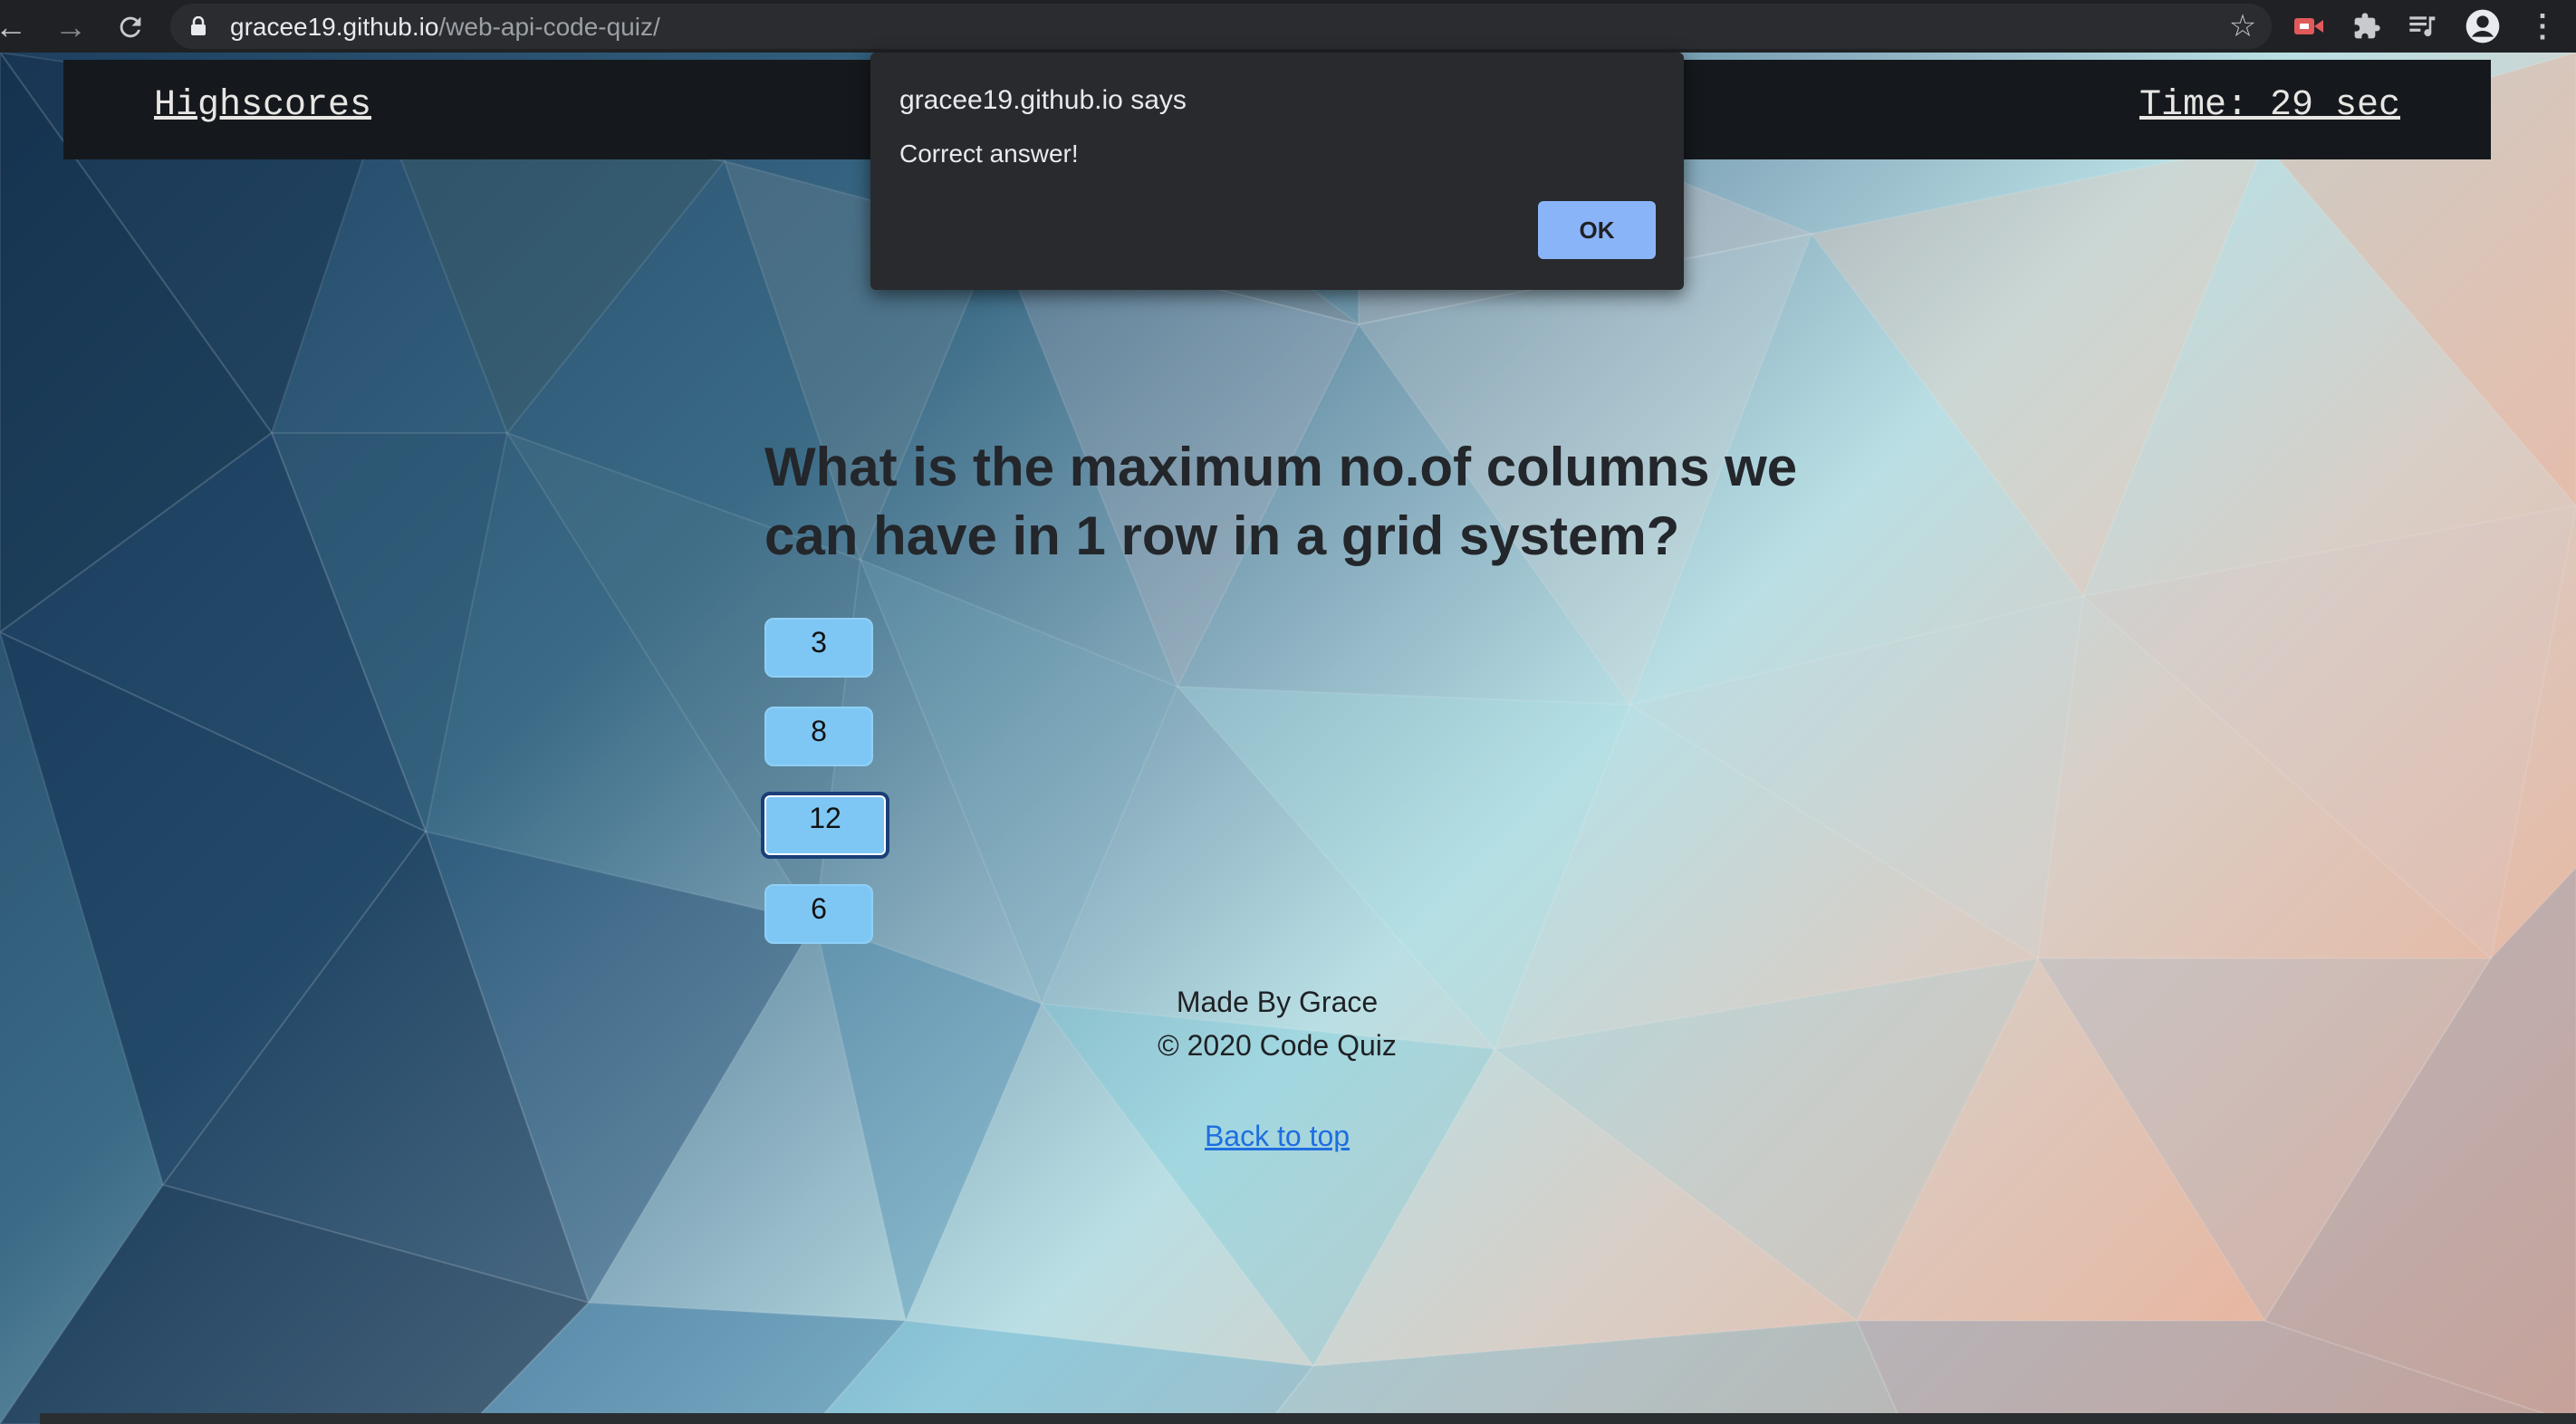 The height and width of the screenshot is (1424, 2576). I want to click on reload-icon, so click(130, 27).